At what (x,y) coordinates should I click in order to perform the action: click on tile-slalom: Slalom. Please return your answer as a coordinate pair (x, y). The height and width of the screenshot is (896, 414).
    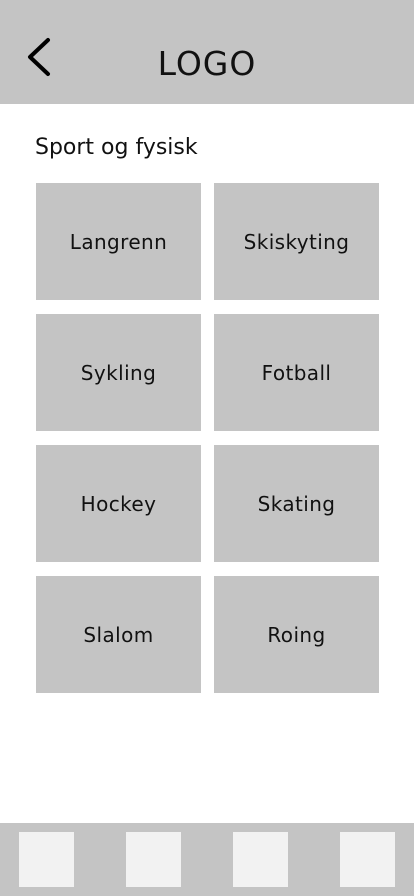
    Looking at the image, I should click on (118, 634).